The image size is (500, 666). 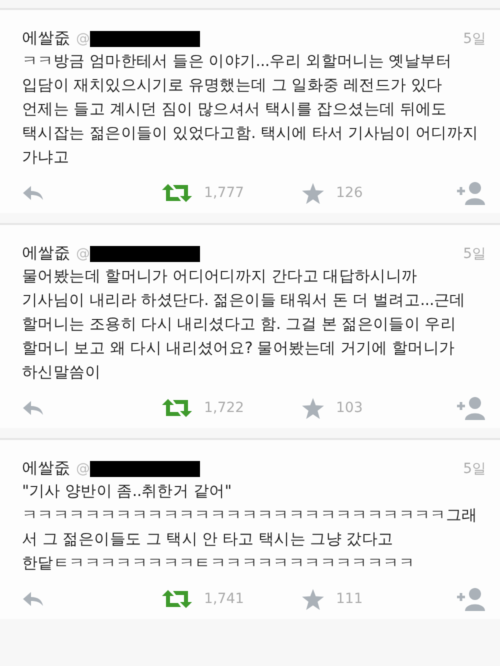 I want to click on retweet-count: 1,741, so click(x=224, y=599).